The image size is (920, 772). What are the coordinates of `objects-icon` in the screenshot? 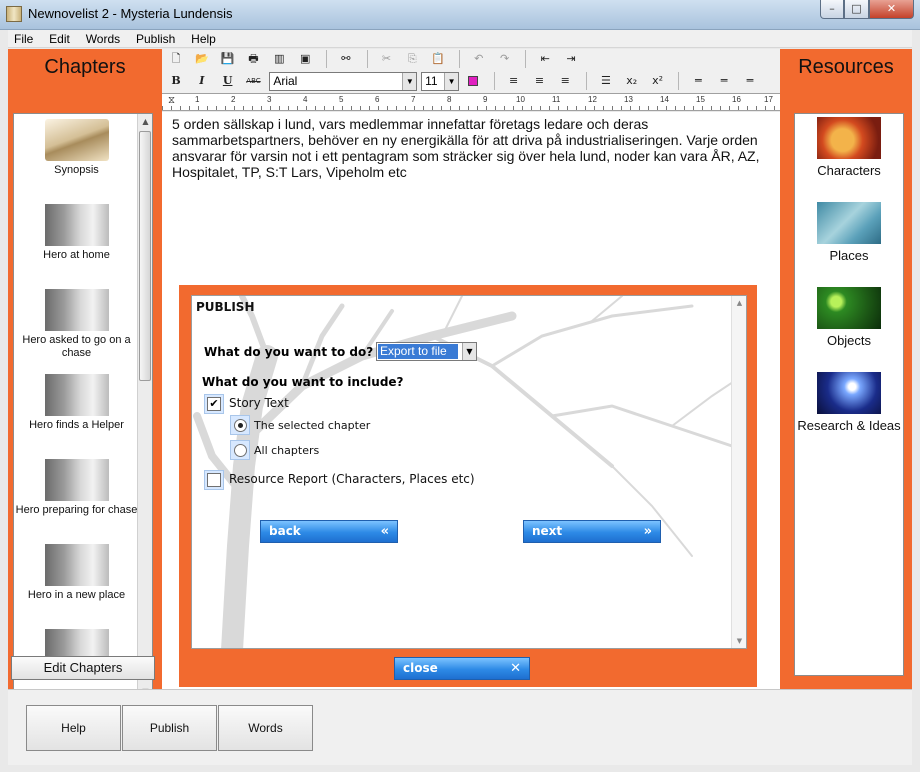 It's located at (849, 308).